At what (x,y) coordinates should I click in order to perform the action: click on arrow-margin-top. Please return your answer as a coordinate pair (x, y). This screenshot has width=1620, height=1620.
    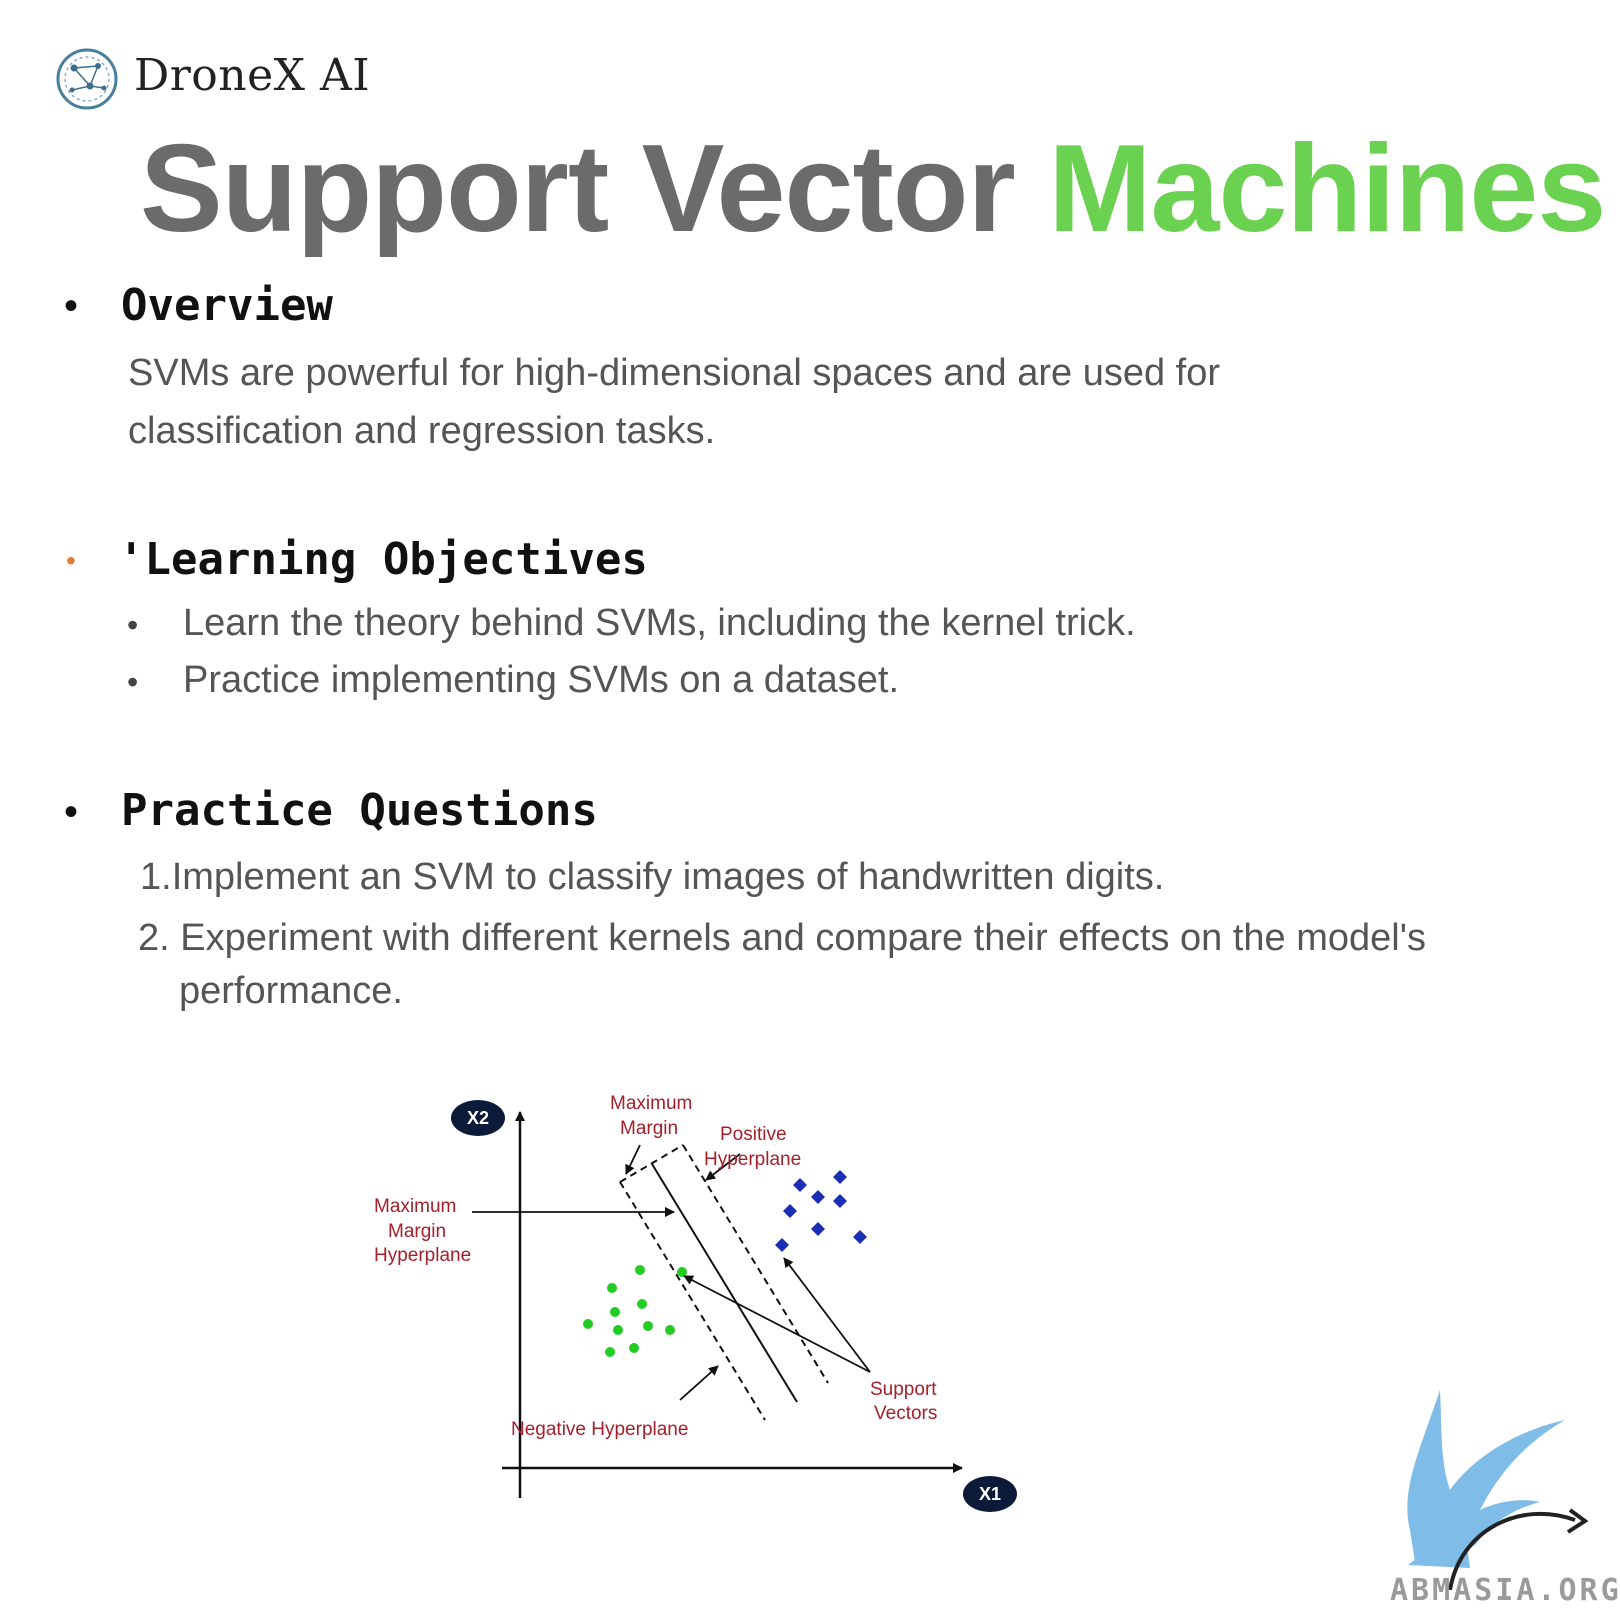
    Looking at the image, I should click on (633, 1159).